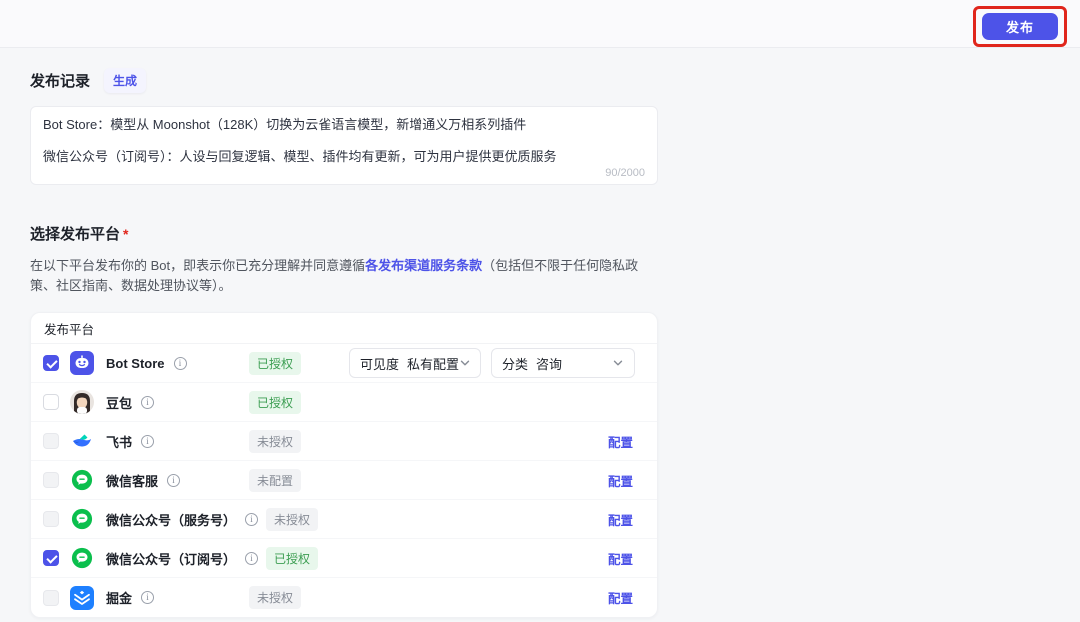 This screenshot has width=1080, height=622. Describe the element at coordinates (344, 402) in the screenshot. I see `platform-row-doubao: 豆包 i 已授权` at that location.